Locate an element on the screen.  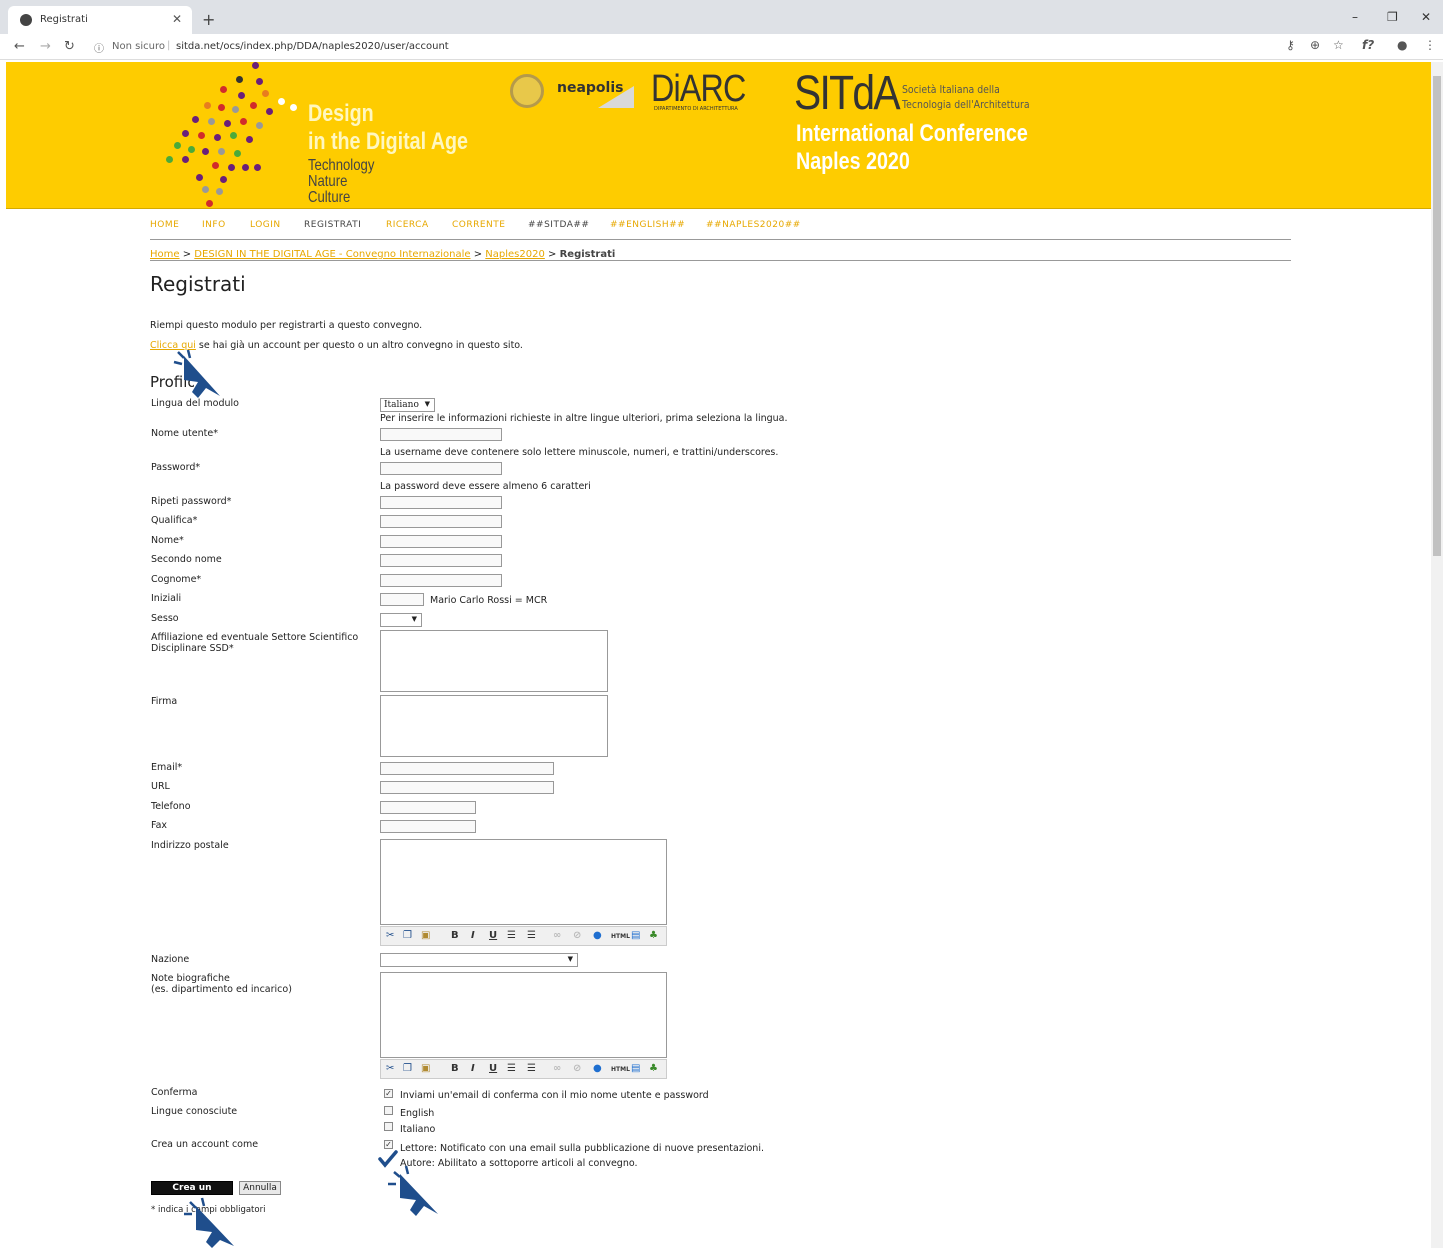
nav-registrati: REGISTRATI is located at coordinates (332, 225).